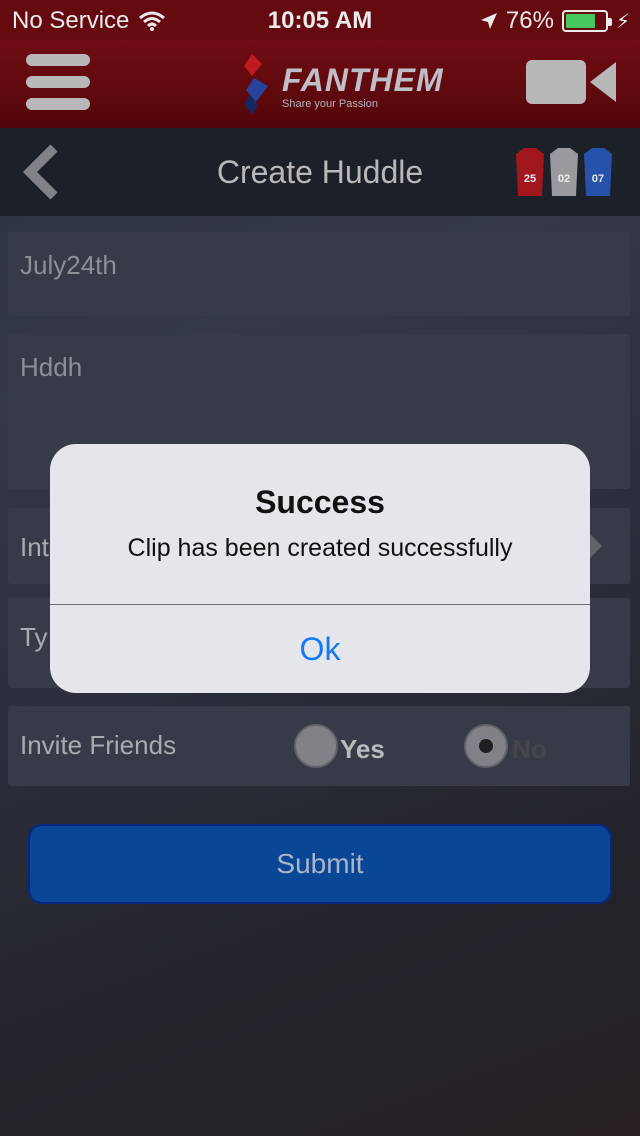 This screenshot has width=640, height=1136. I want to click on alert-title: Success, so click(320, 502).